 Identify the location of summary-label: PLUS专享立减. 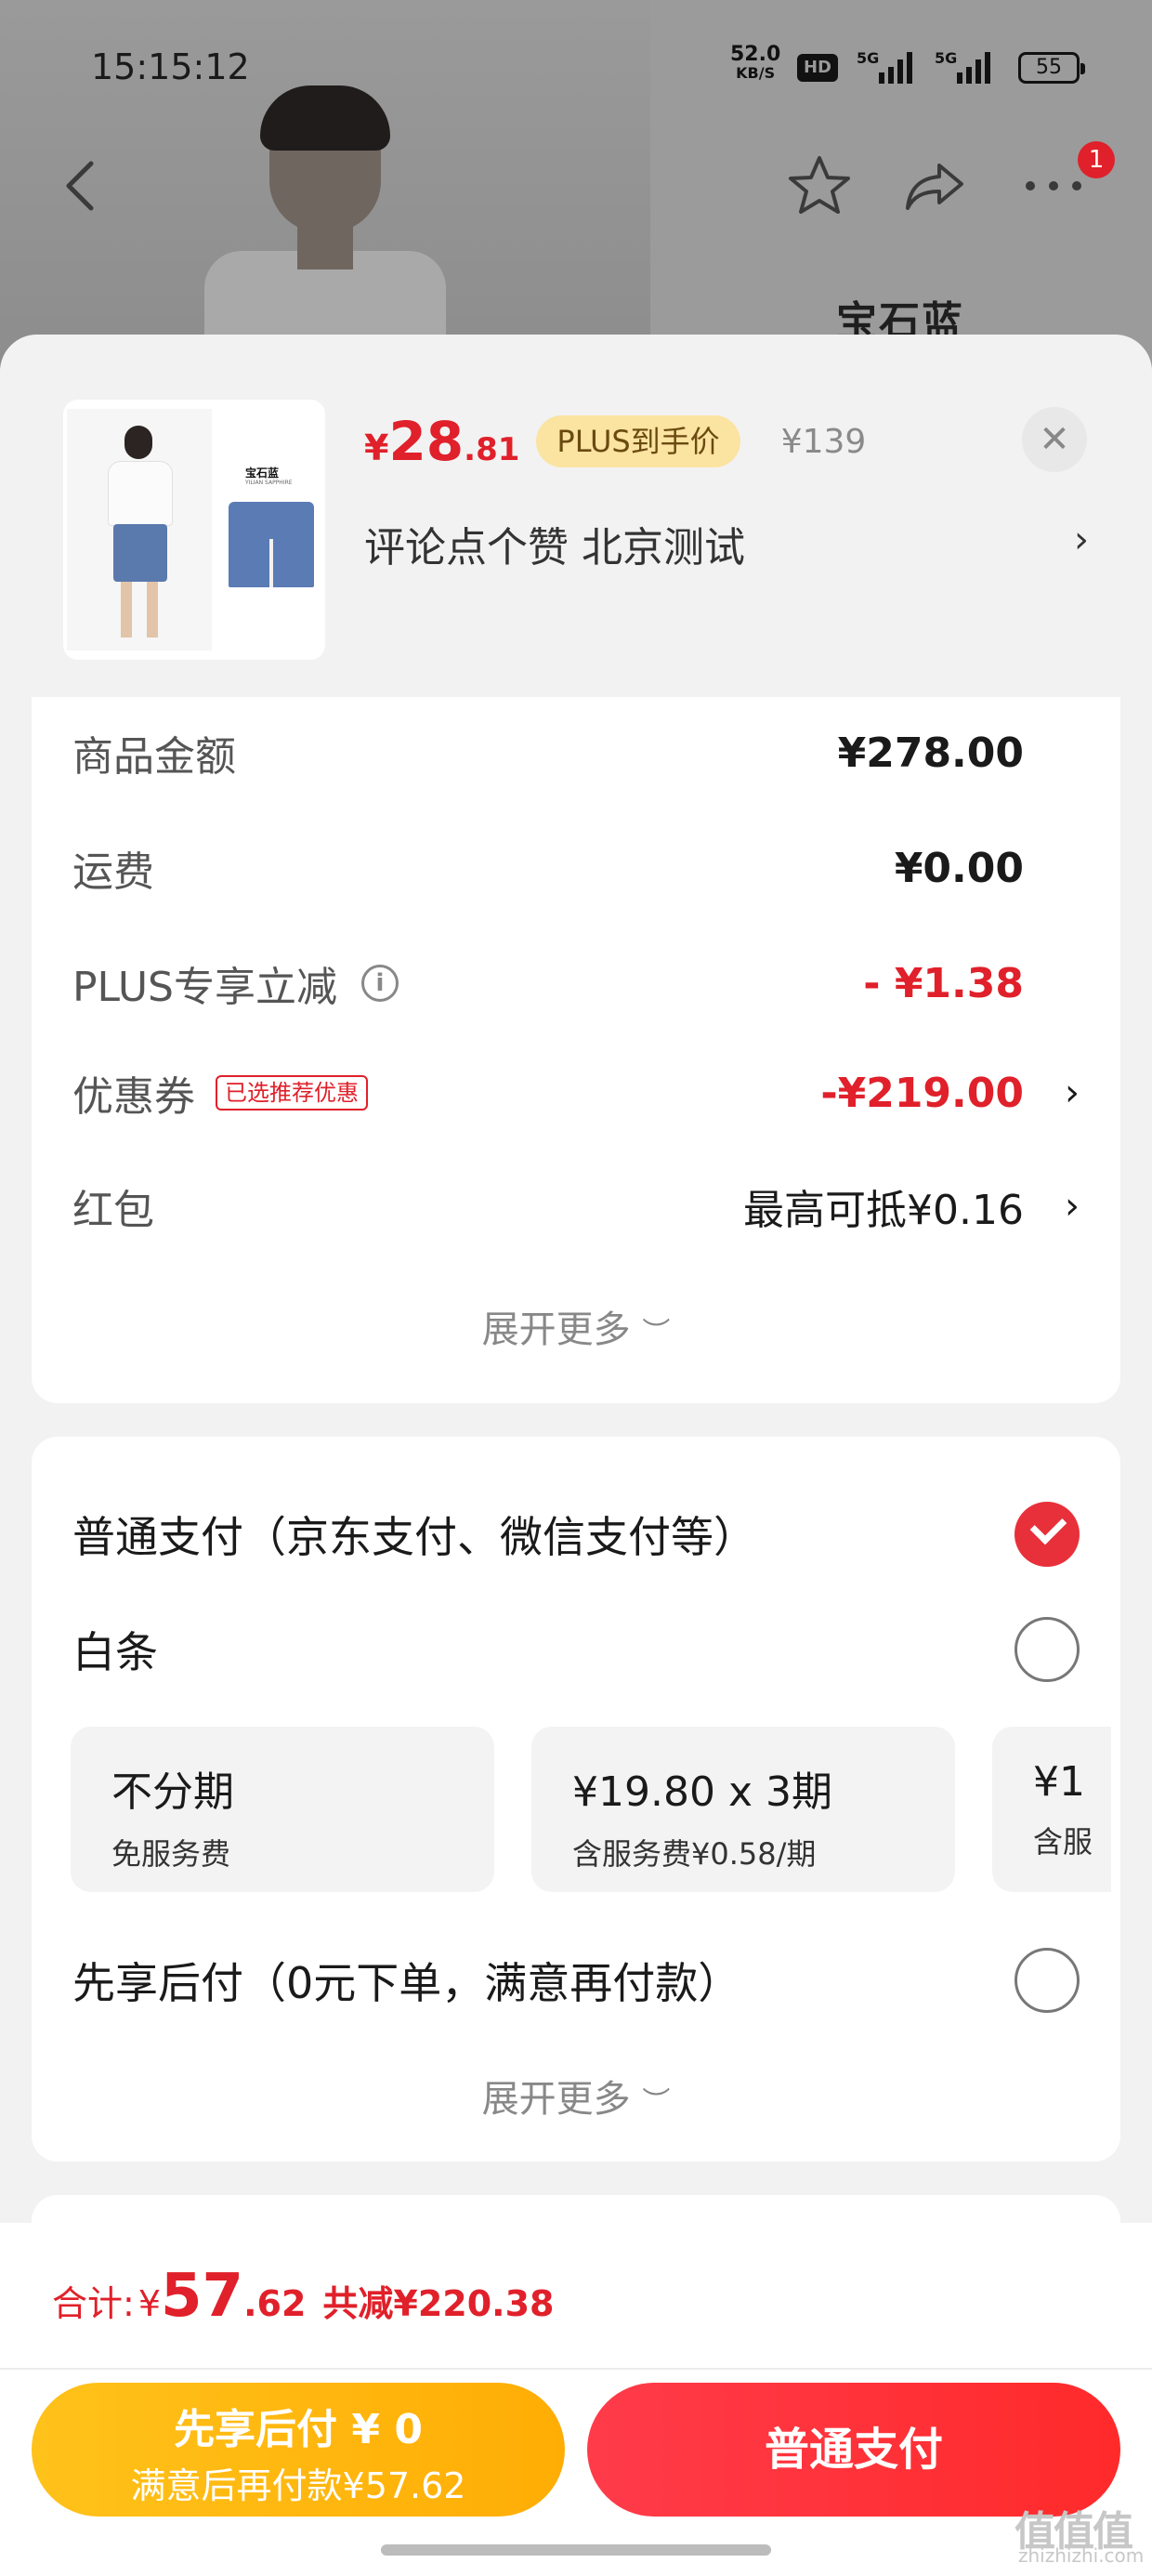
(204, 987).